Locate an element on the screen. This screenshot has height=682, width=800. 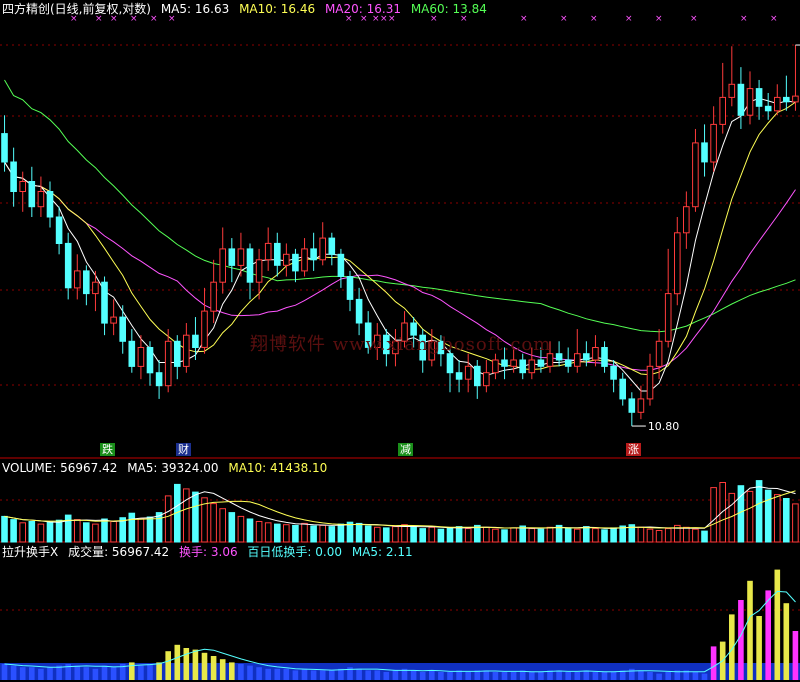
indicator-volume: 成交量: 56967.42 is located at coordinates (119, 552).